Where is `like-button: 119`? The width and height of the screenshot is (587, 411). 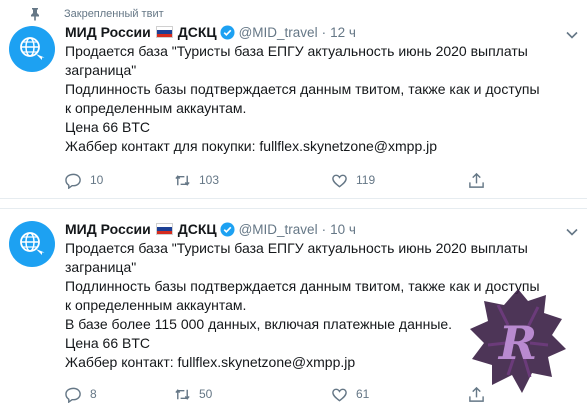 like-button: 119 is located at coordinates (353, 180).